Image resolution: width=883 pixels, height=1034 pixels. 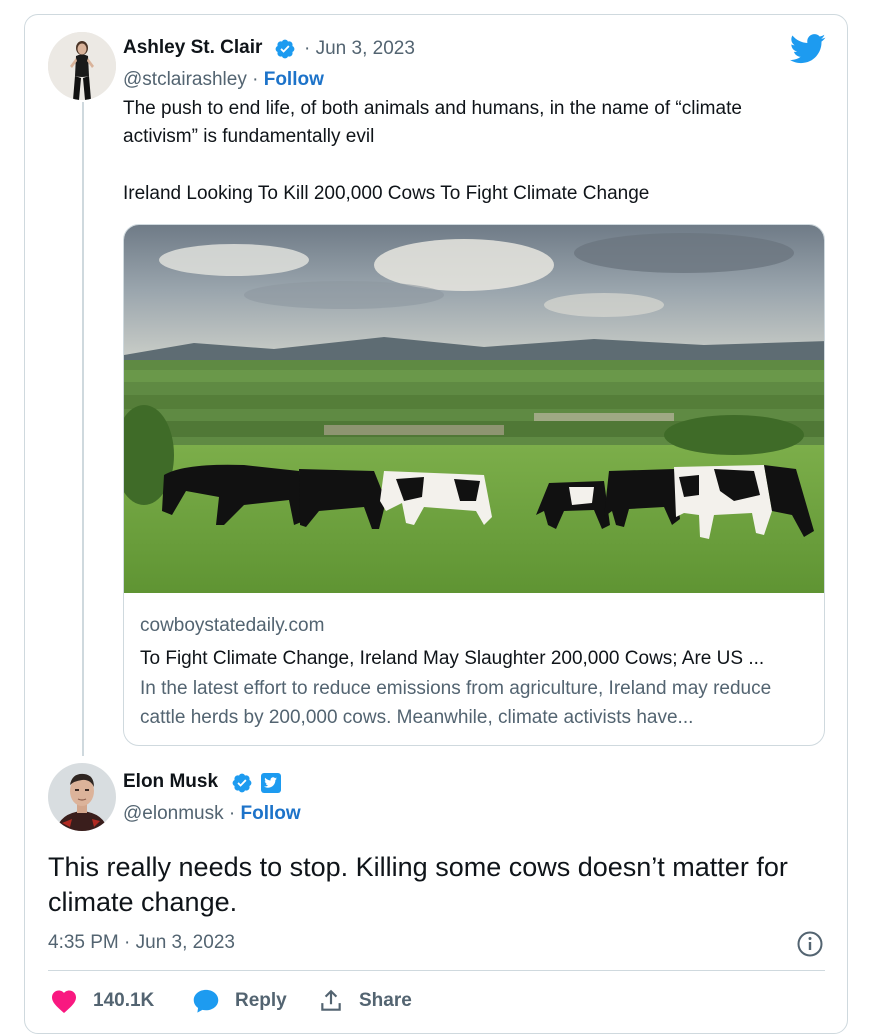 I want to click on main-handle-row: @elonmusk · Follow, so click(x=212, y=814).